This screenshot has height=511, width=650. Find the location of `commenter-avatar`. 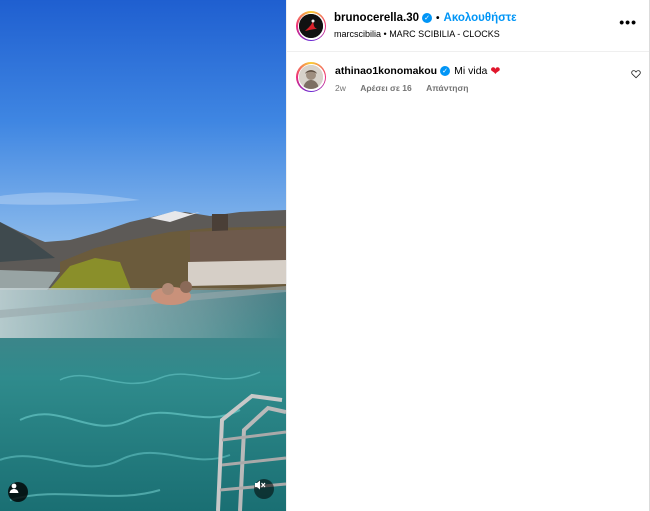

commenter-avatar is located at coordinates (311, 77).